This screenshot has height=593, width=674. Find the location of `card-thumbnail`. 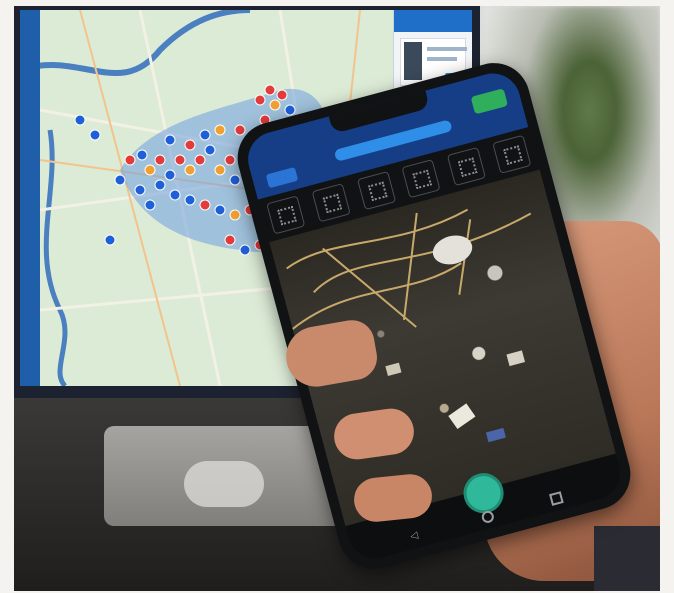

card-thumbnail is located at coordinates (413, 61).